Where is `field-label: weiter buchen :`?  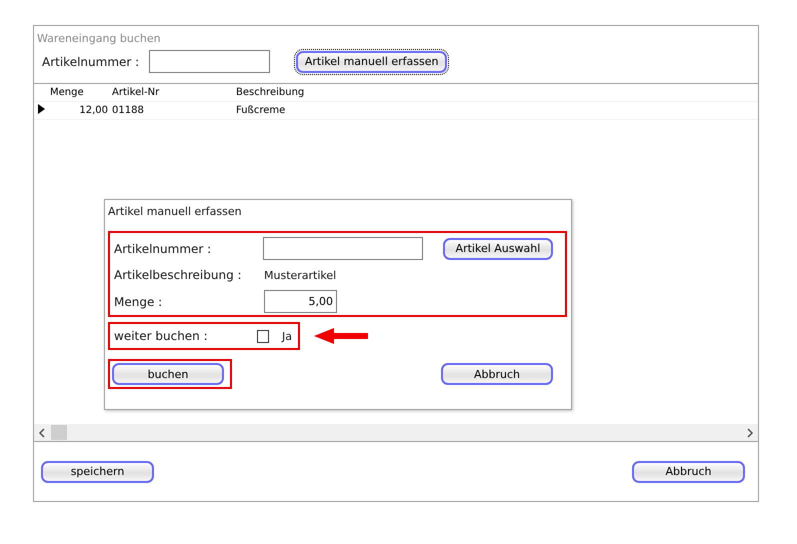
field-label: weiter buchen : is located at coordinates (161, 336).